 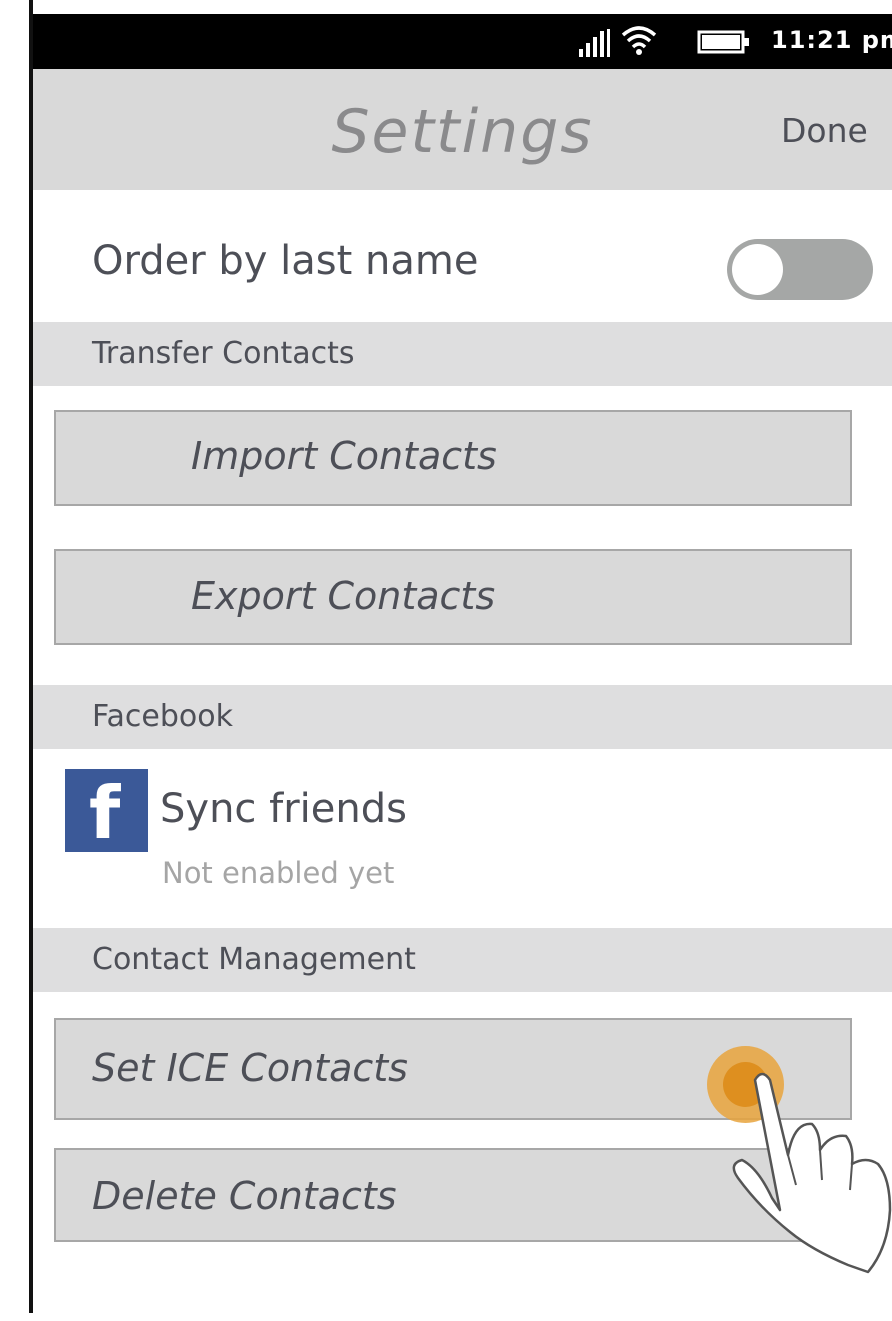 What do you see at coordinates (824, 130) in the screenshot?
I see `done-button: Done` at bounding box center [824, 130].